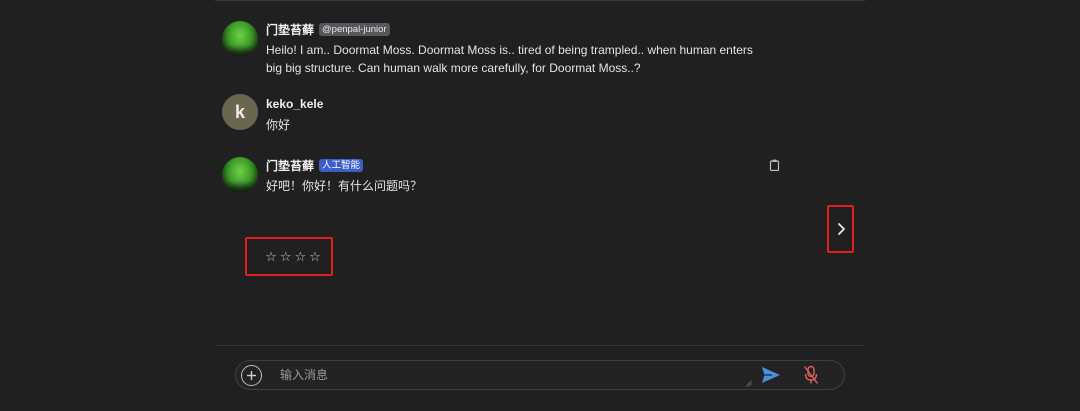 The width and height of the screenshot is (1080, 411). I want to click on message-body: keko_kele 你好, so click(516, 114).